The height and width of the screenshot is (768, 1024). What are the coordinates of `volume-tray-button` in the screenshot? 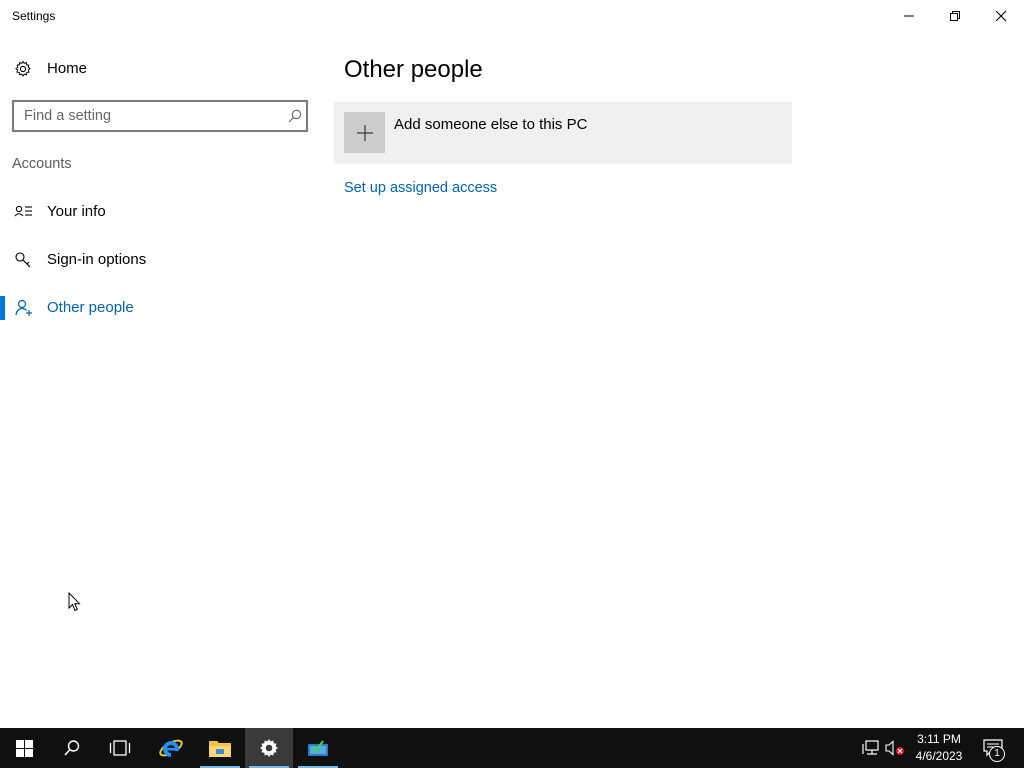 It's located at (895, 748).